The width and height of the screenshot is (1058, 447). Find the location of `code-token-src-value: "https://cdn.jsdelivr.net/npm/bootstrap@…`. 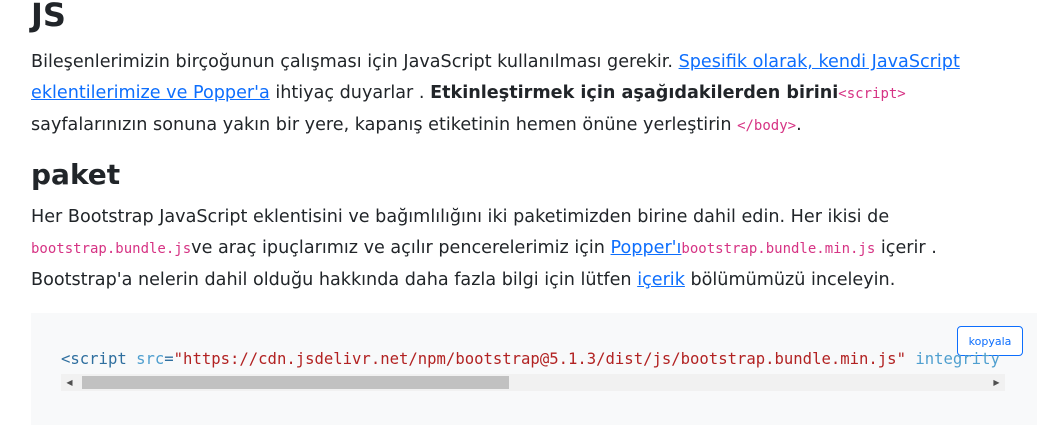

code-token-src-value: "https://cdn.jsdelivr.net/npm/bootstrap@… is located at coordinates (539, 359).